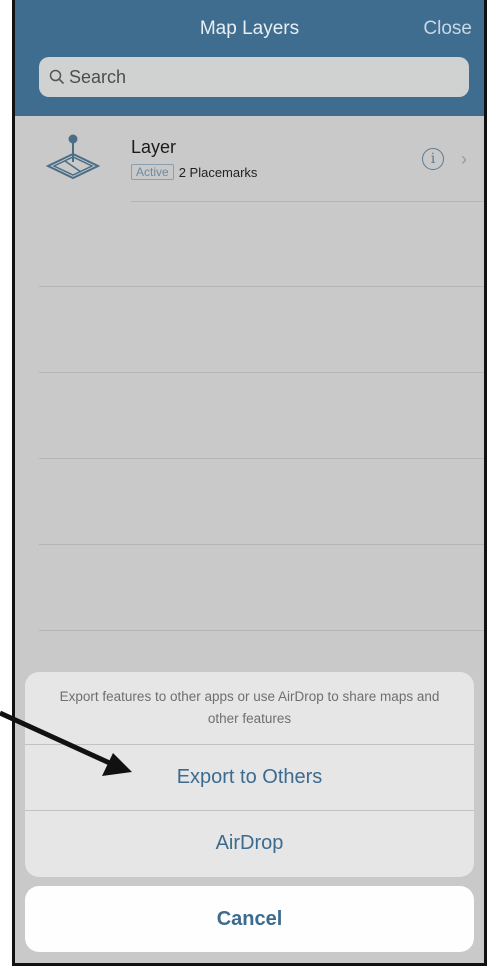  I want to click on cancel-button: Cancel, so click(249, 919).